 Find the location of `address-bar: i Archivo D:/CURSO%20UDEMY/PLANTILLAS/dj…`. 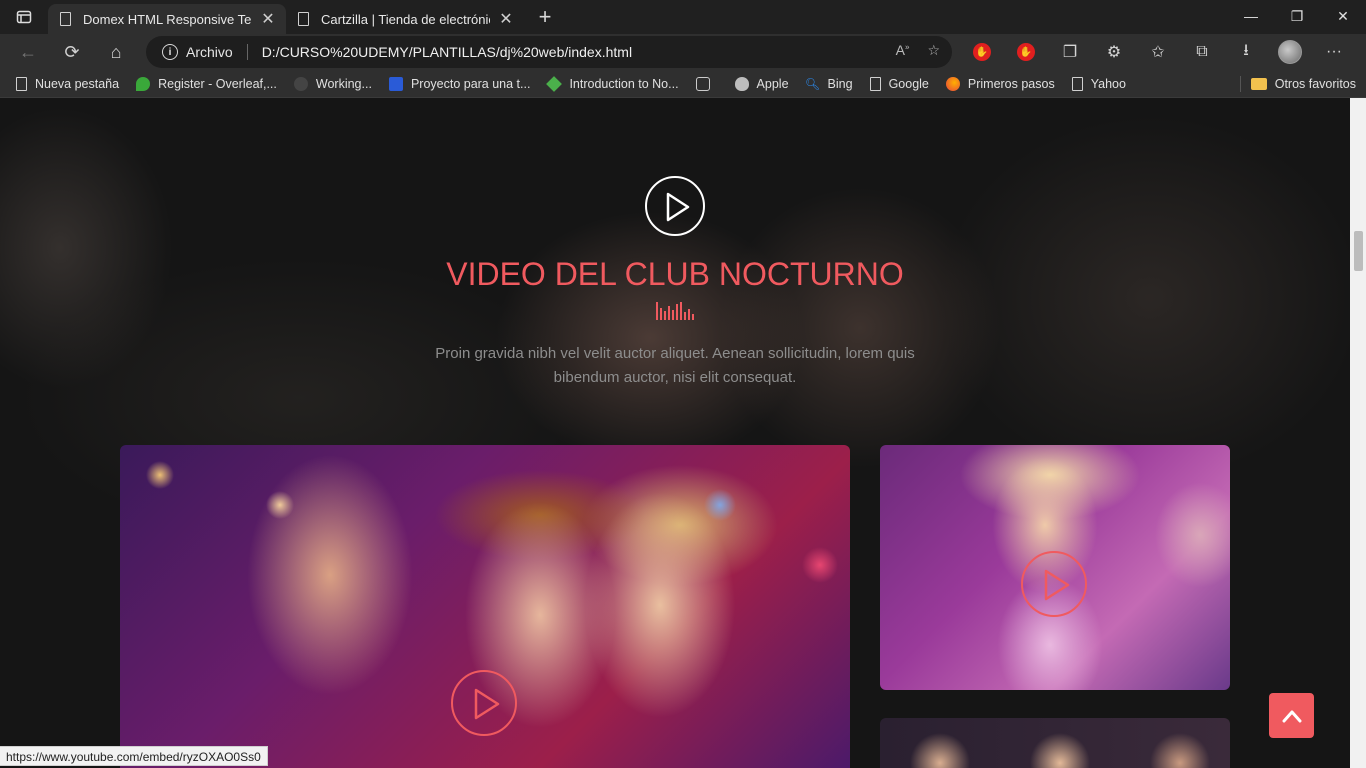

address-bar: i Archivo D:/CURSO%20UDEMY/PLANTILLAS/dj… is located at coordinates (549, 52).